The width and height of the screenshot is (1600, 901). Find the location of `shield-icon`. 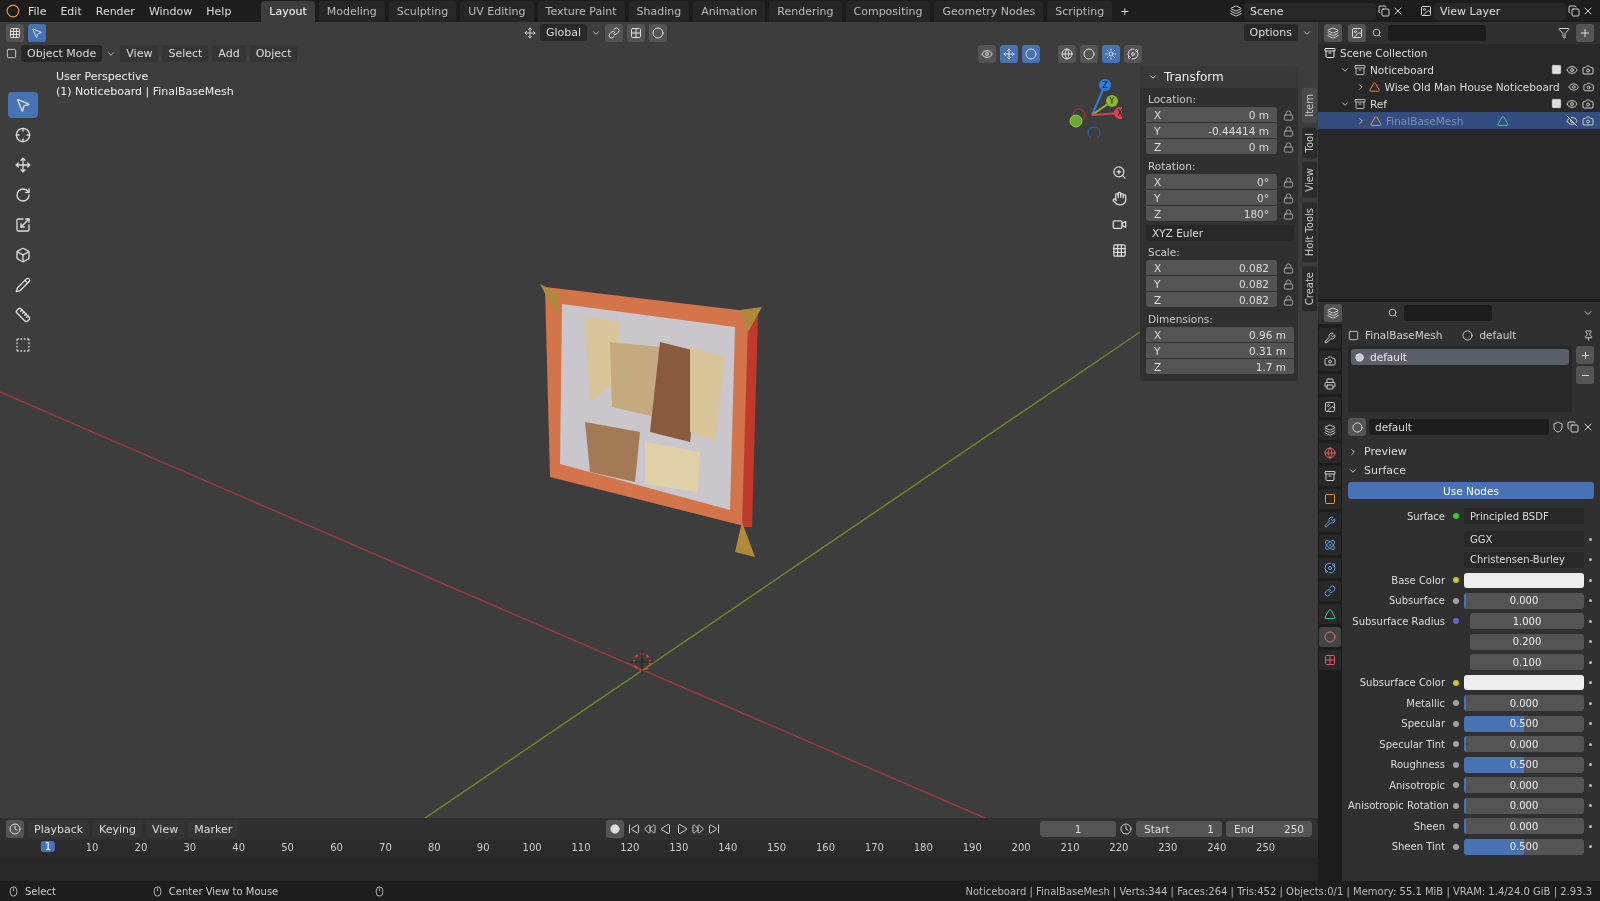

shield-icon is located at coordinates (1558, 427).